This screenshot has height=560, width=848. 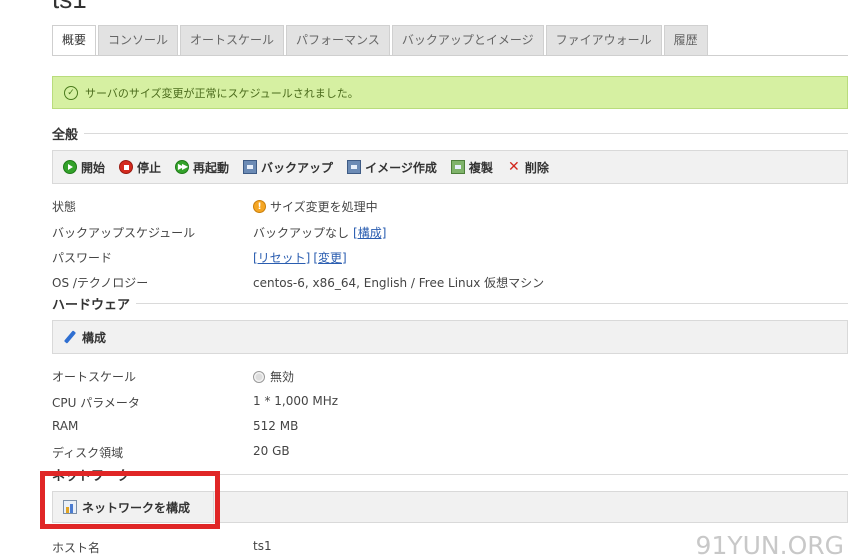 What do you see at coordinates (100, 283) in the screenshot?
I see `os-label: OS /テクノロジー` at bounding box center [100, 283].